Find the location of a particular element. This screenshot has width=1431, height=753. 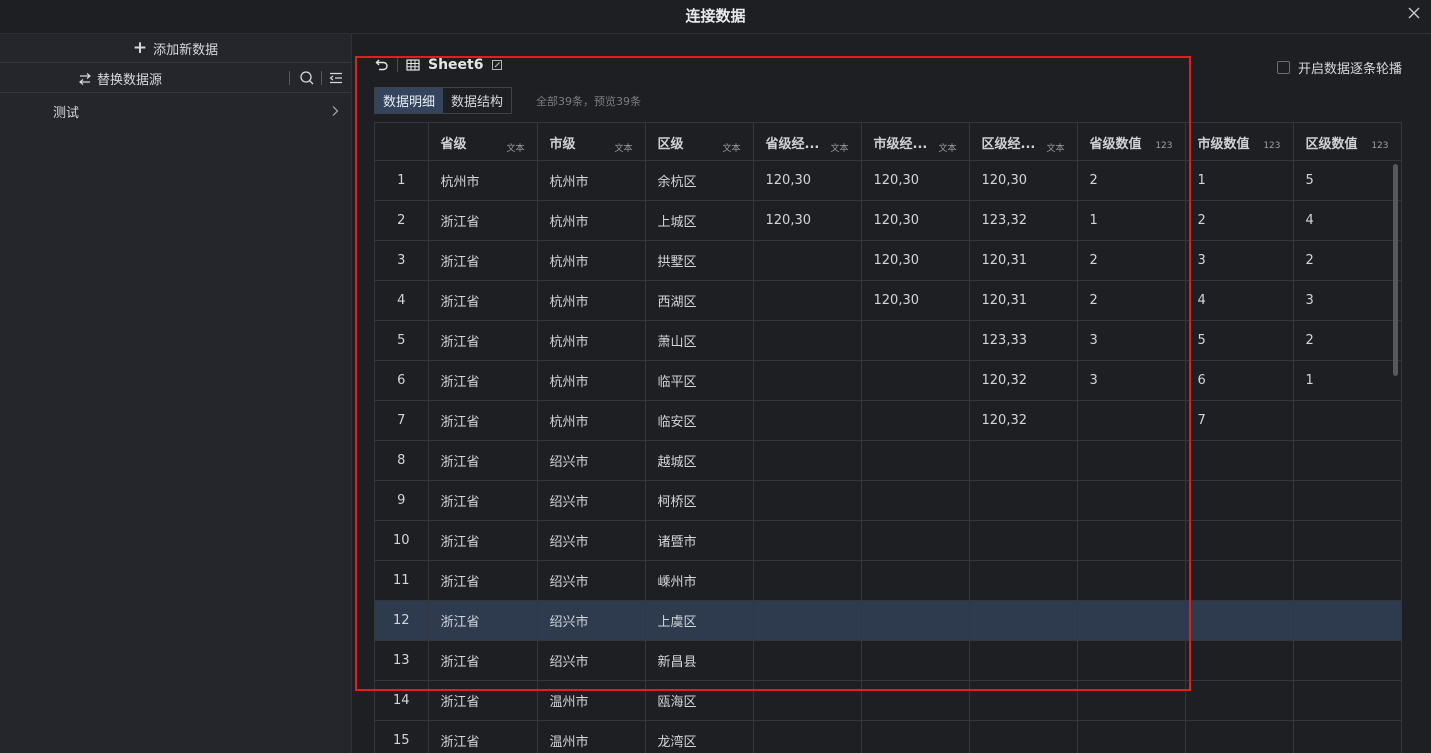

column-header: 省级 文本 is located at coordinates (483, 141).